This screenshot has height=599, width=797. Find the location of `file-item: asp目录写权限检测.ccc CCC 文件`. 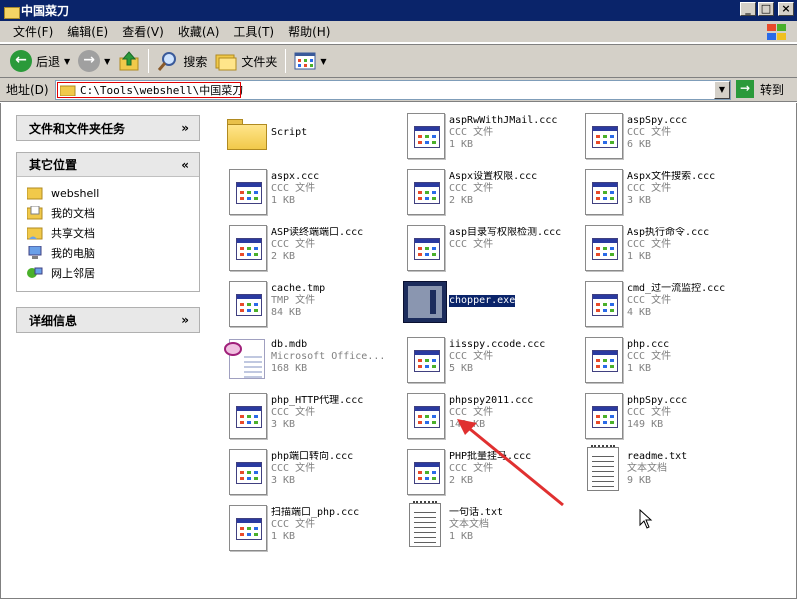

file-item: asp目录写权限检测.ccc CCC 文件 is located at coordinates (484, 249).